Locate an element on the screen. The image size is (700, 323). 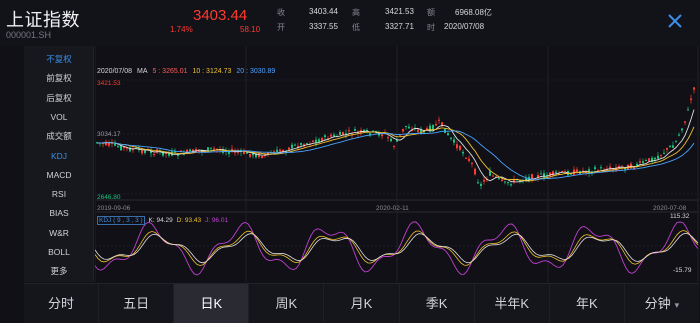
menu-item: 后复权 is located at coordinates (59, 98).